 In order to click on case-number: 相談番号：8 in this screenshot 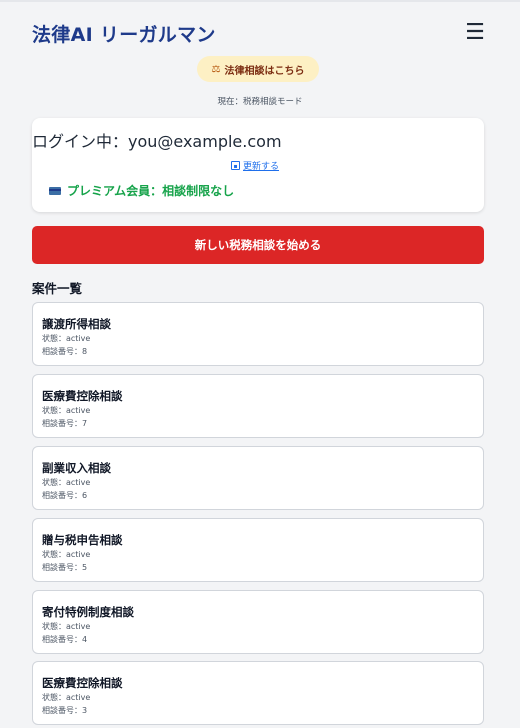, I will do `click(65, 351)`.